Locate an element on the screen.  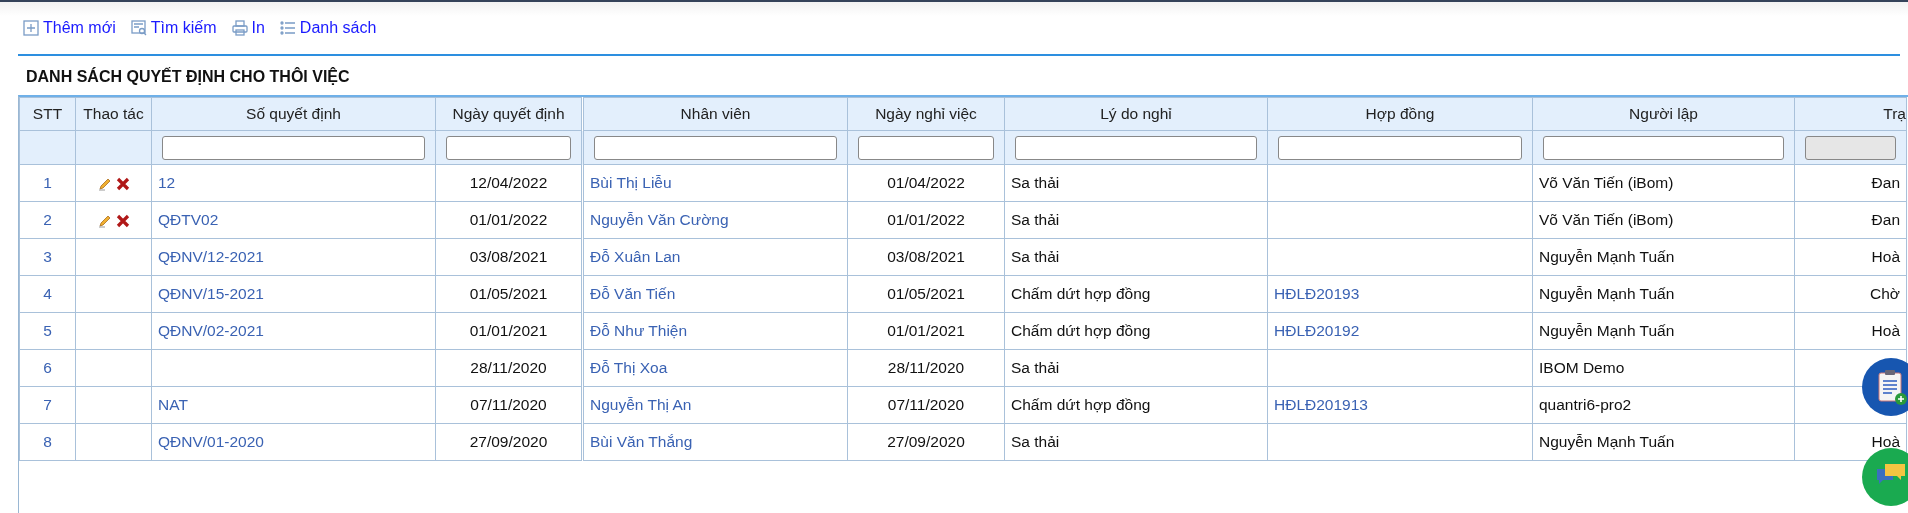
decision-date: 01/01/2021 is located at coordinates (508, 330).